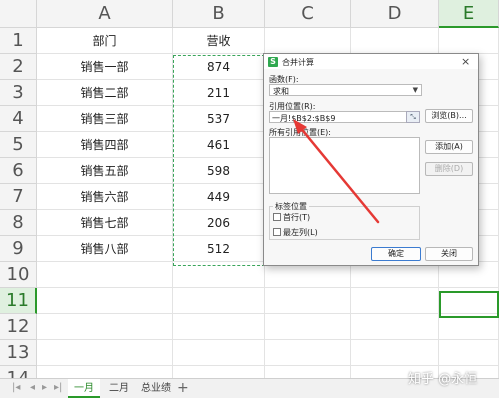 The image size is (499, 398). I want to click on add-button: 添加(A), so click(449, 147).